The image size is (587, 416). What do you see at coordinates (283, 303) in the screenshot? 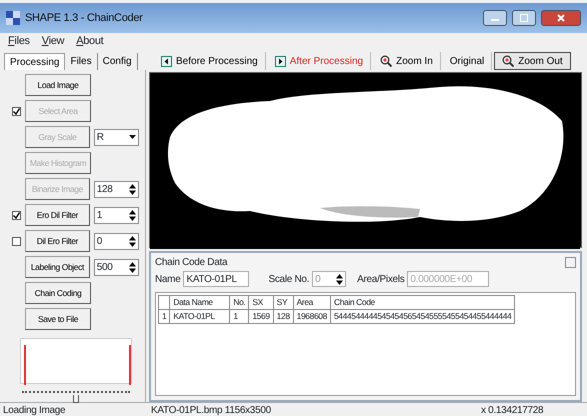
I see `column-header: SY` at bounding box center [283, 303].